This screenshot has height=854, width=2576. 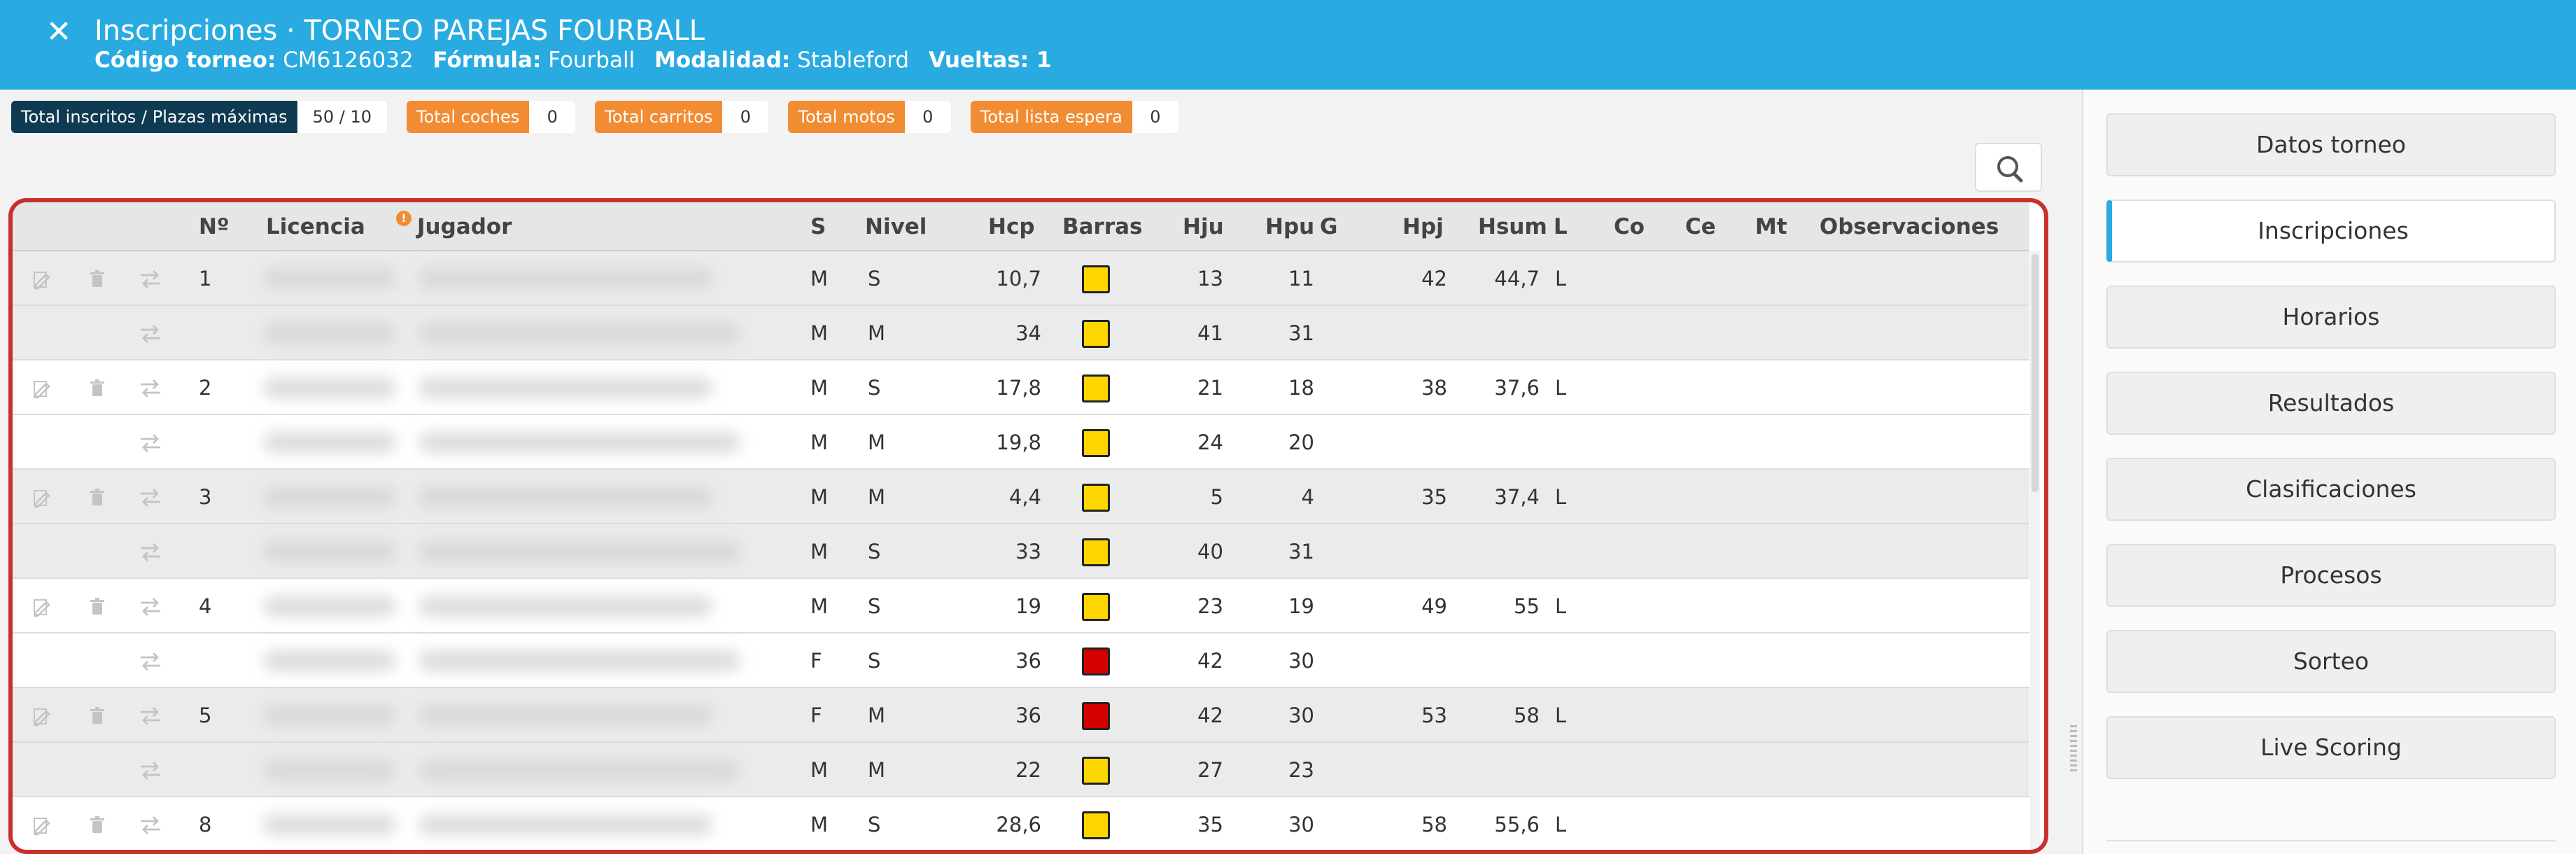 What do you see at coordinates (1527, 715) in the screenshot?
I see `cell-hsum: 58` at bounding box center [1527, 715].